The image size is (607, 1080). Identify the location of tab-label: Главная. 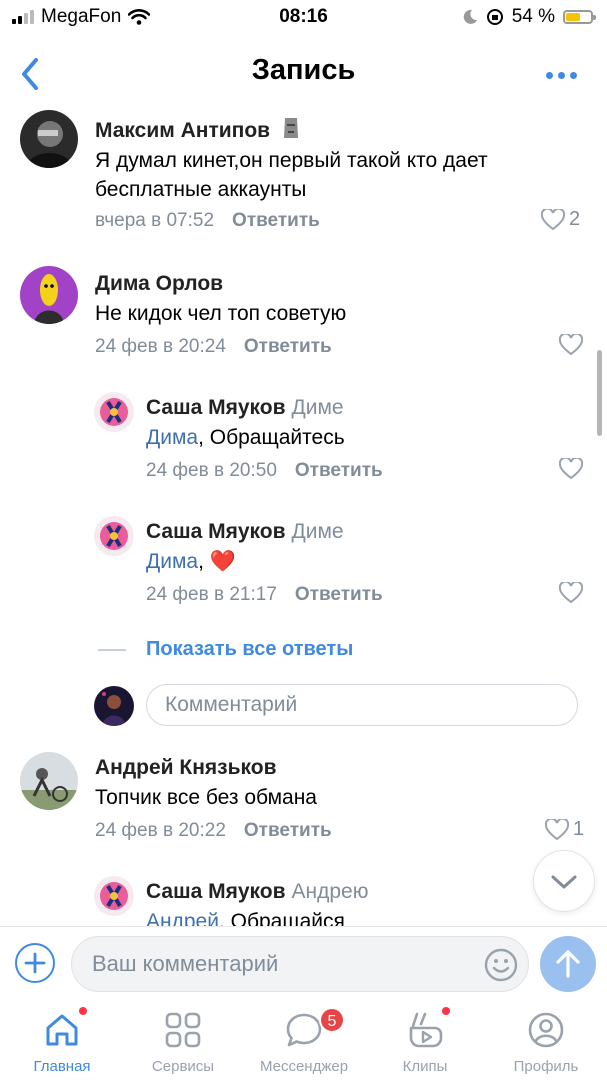
(62, 1066).